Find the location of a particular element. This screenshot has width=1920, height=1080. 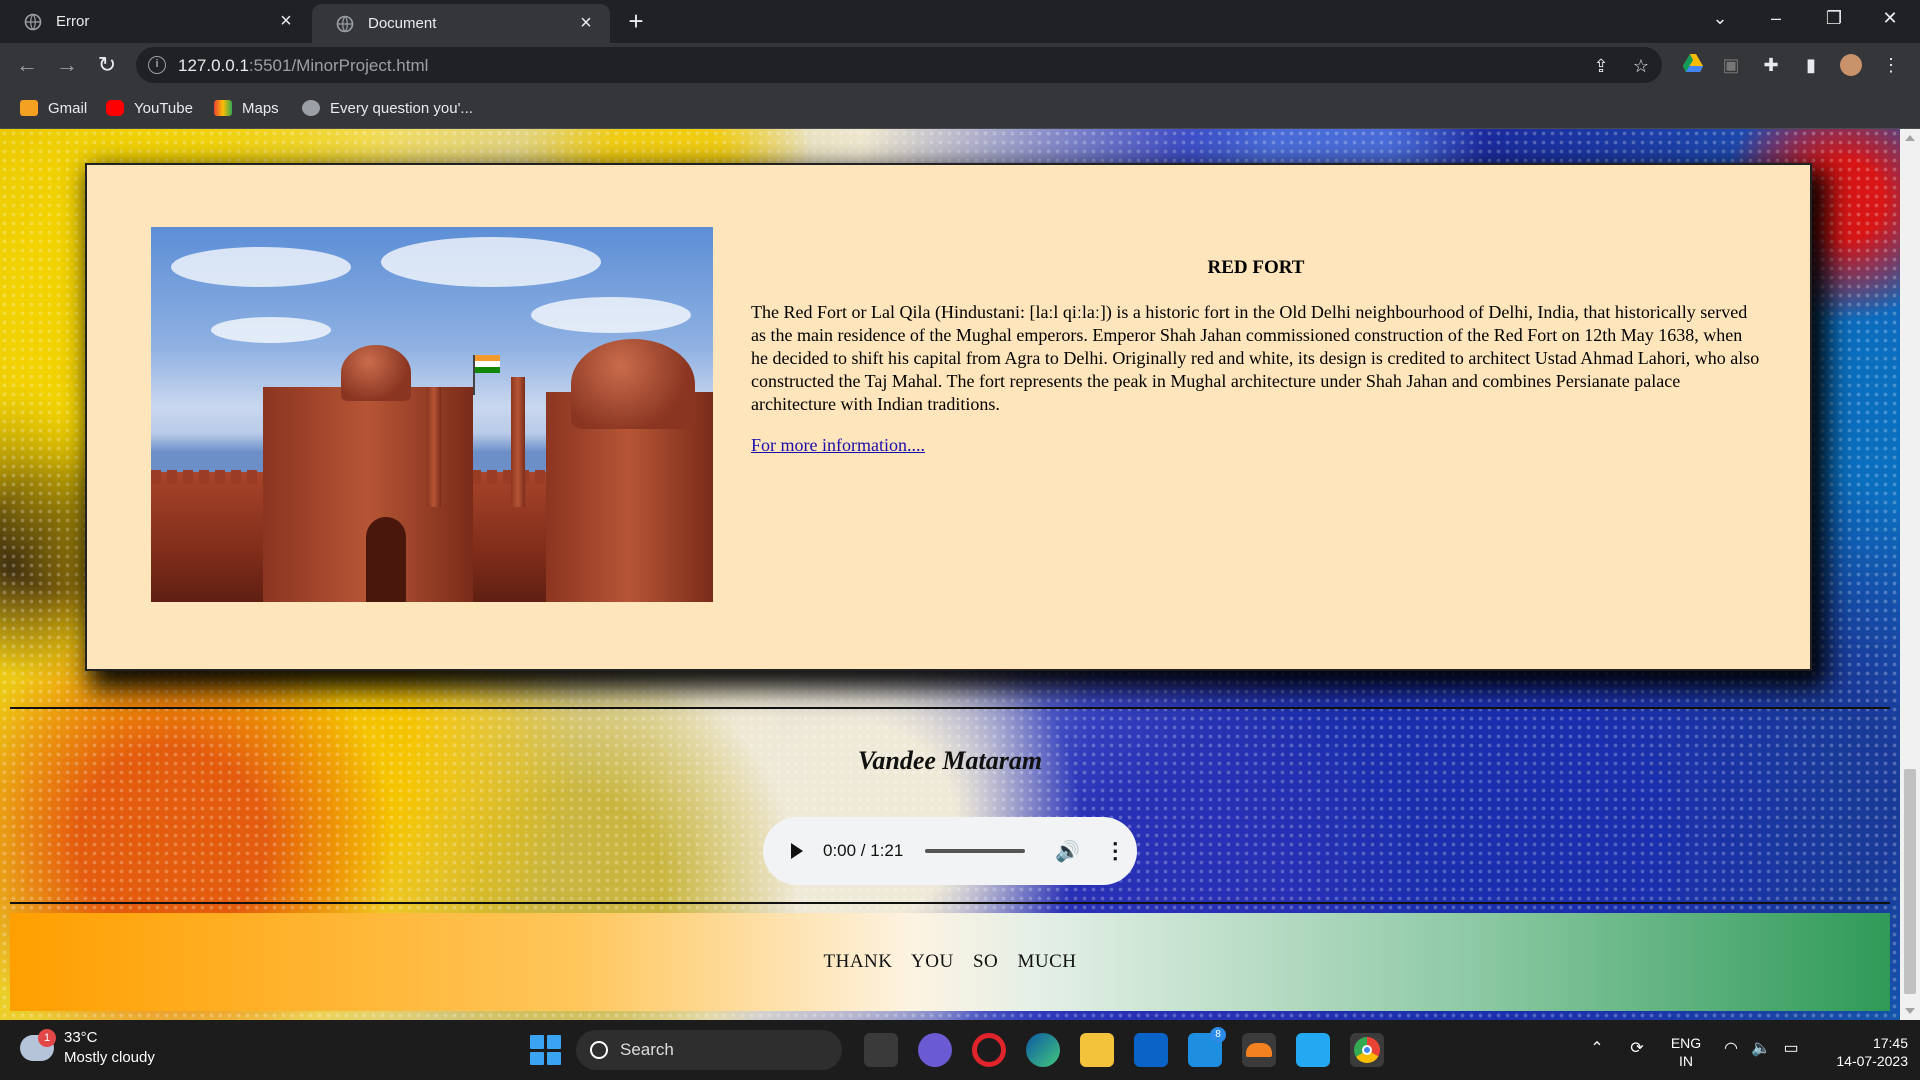

google-drive-icon is located at coordinates (1693, 65).